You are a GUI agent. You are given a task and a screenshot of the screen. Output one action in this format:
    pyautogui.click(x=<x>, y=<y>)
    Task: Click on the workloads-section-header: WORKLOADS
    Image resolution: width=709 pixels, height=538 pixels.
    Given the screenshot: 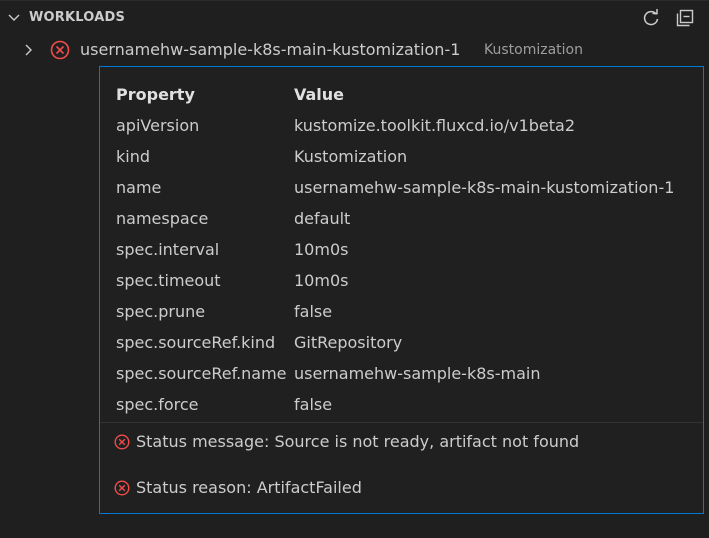 What is the action you would take?
    pyautogui.click(x=354, y=18)
    